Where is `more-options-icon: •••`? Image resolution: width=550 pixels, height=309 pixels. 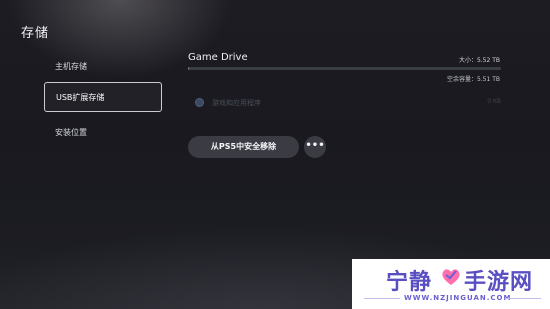 more-options-icon: ••• is located at coordinates (315, 147).